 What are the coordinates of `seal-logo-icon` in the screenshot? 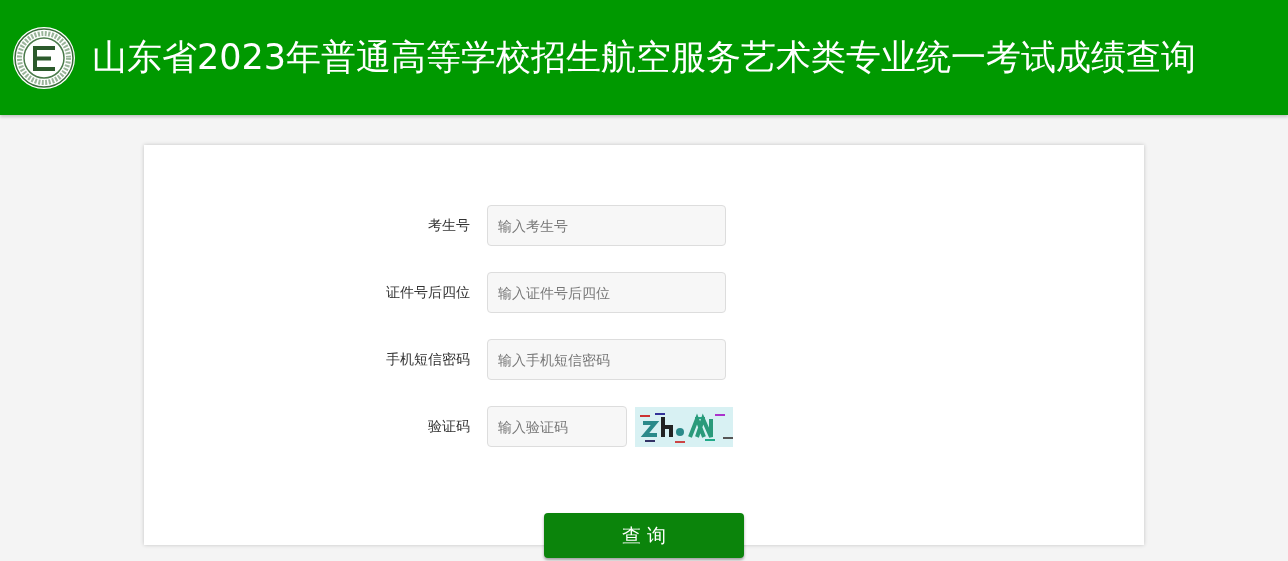 It's located at (44, 57).